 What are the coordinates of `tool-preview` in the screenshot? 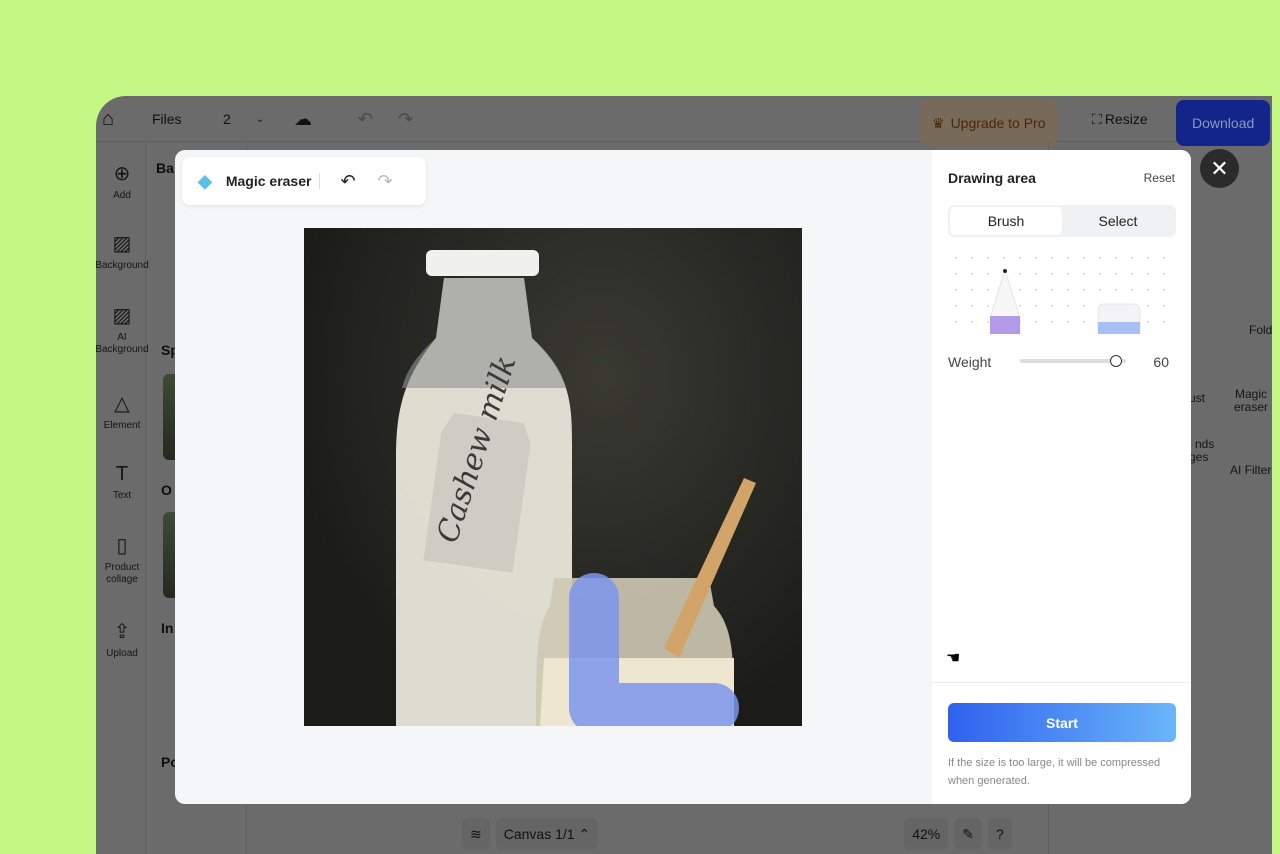 It's located at (1062, 292).